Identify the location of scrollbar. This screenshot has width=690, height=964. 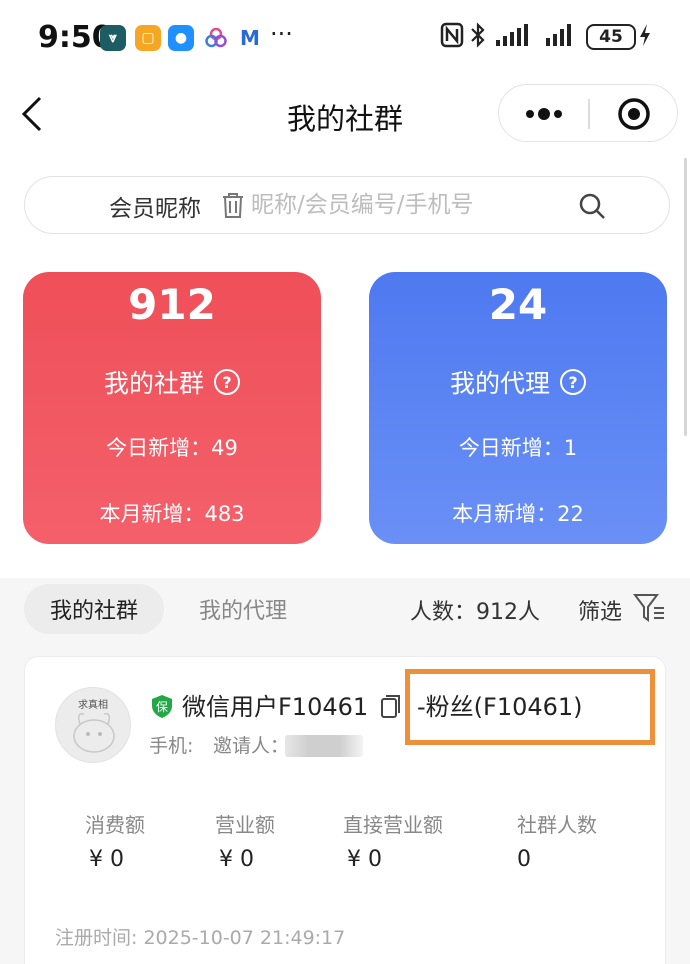
(685, 297).